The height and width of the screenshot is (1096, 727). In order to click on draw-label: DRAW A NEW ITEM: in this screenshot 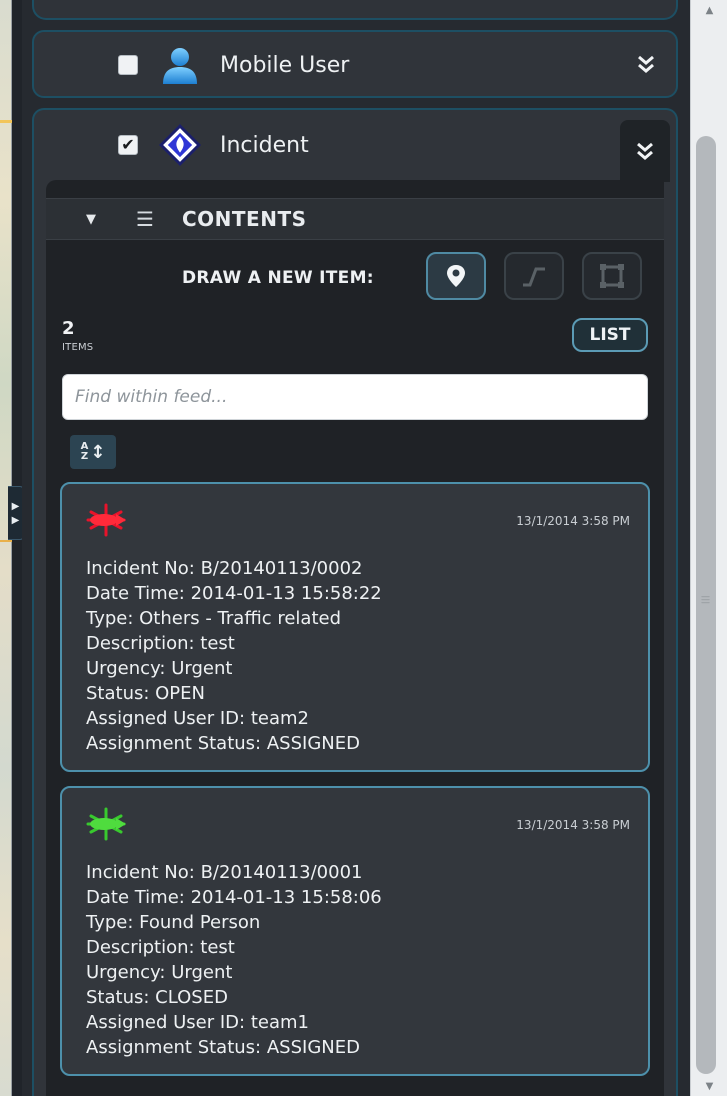, I will do `click(278, 278)`.